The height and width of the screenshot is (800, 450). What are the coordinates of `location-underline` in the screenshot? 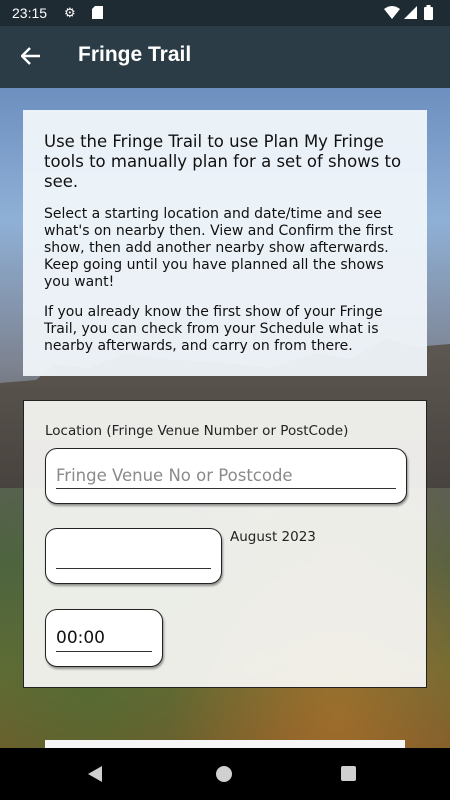 It's located at (226, 488).